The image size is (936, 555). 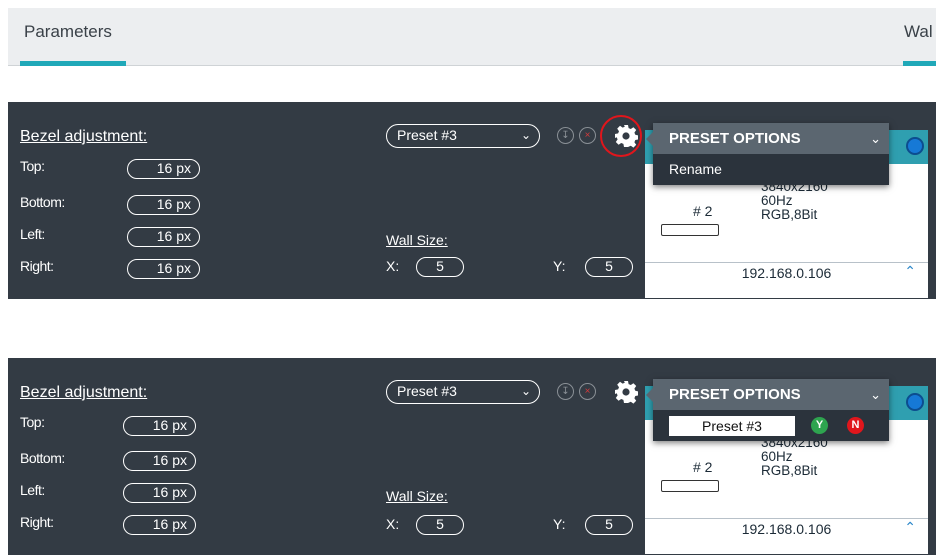 What do you see at coordinates (918, 32) in the screenshot?
I see `tab-wall: Wal` at bounding box center [918, 32].